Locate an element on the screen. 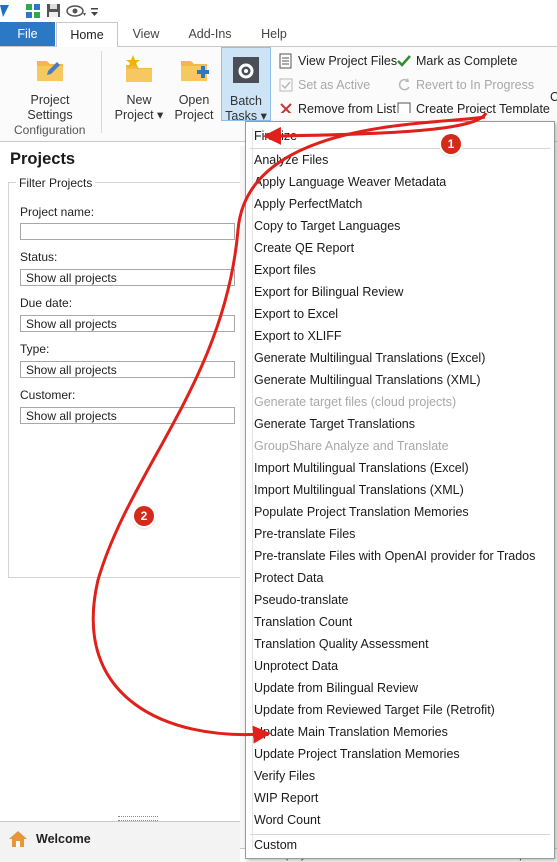 The width and height of the screenshot is (557, 862). menu-item-populate-project-translation-memories: Populate Project Translation Memories is located at coordinates (400, 512).